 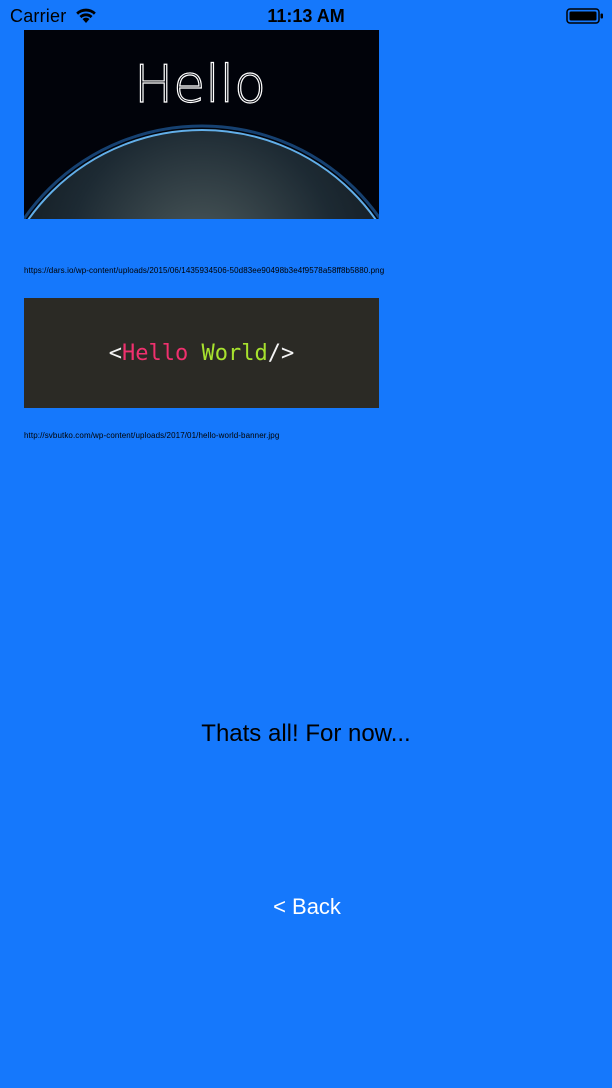 I want to click on code-close-bracket: />, so click(x=281, y=353).